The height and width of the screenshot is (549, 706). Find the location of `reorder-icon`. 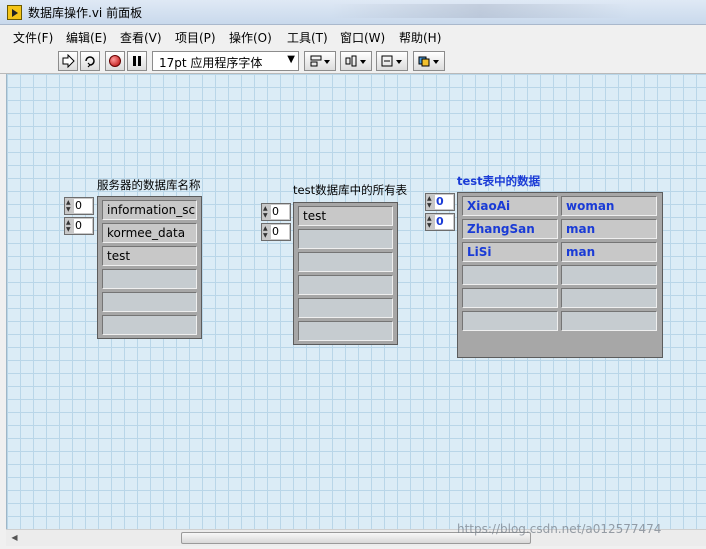

reorder-icon is located at coordinates (429, 61).